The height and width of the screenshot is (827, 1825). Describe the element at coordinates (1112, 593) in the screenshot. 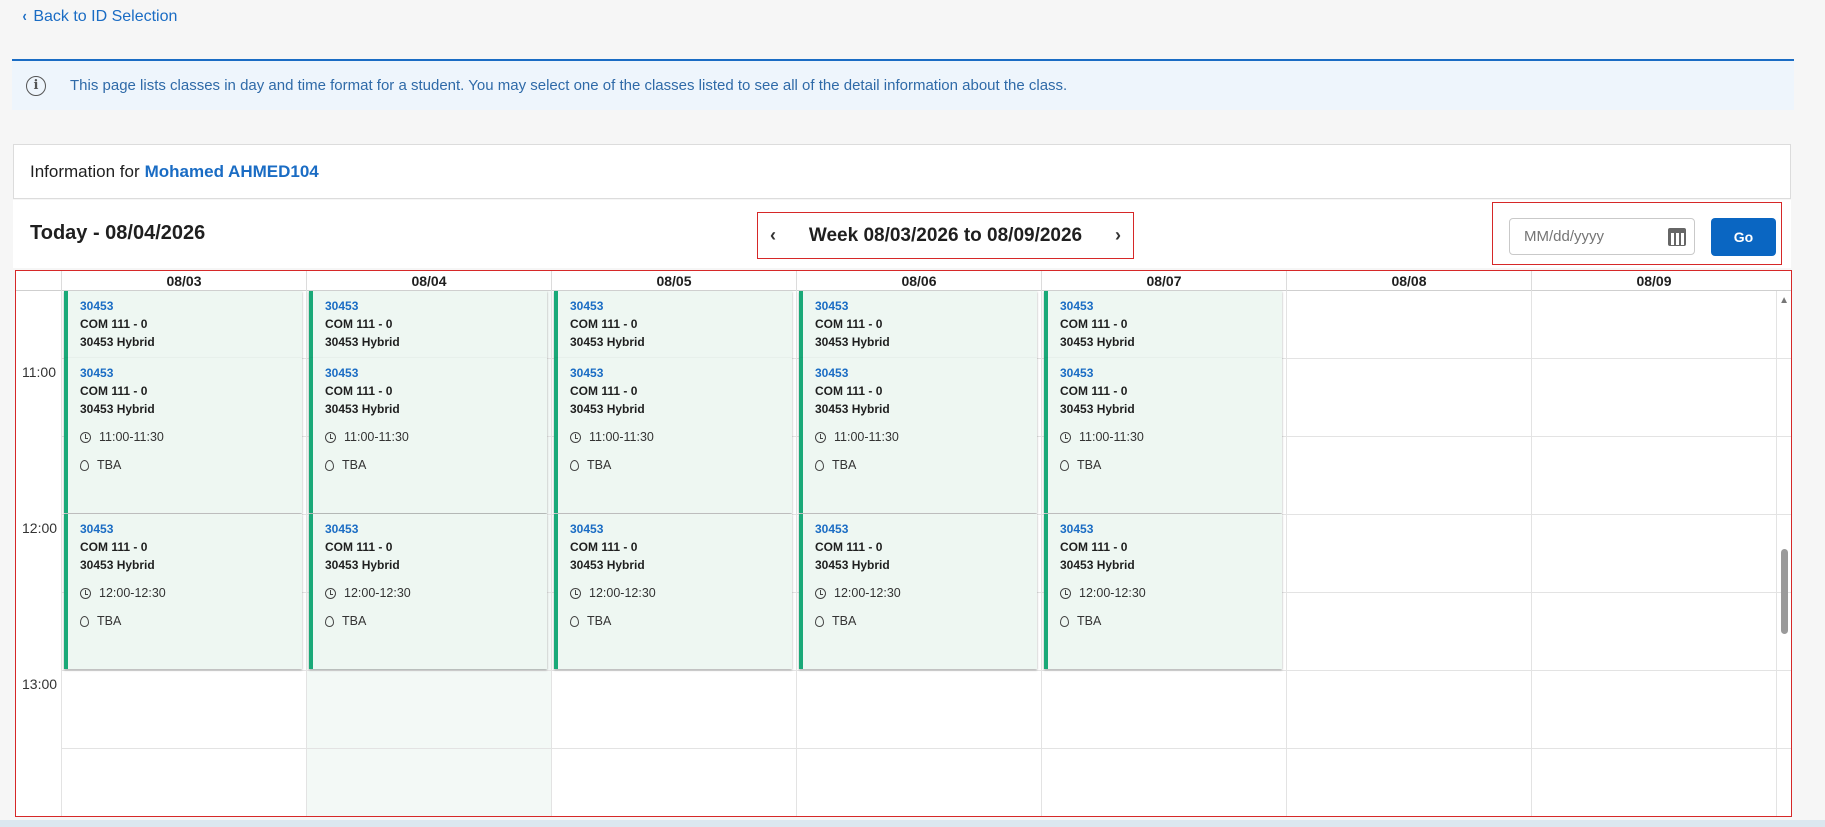

I see `event-time: 12:00-12:30` at that location.